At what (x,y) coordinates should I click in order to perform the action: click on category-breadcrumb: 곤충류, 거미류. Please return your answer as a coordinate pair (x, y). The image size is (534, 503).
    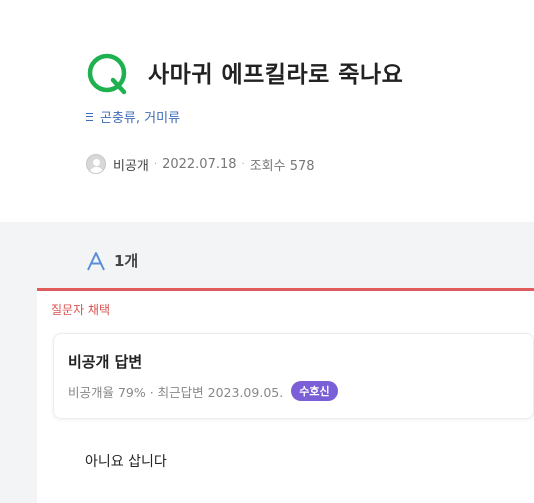
    Looking at the image, I should click on (133, 116).